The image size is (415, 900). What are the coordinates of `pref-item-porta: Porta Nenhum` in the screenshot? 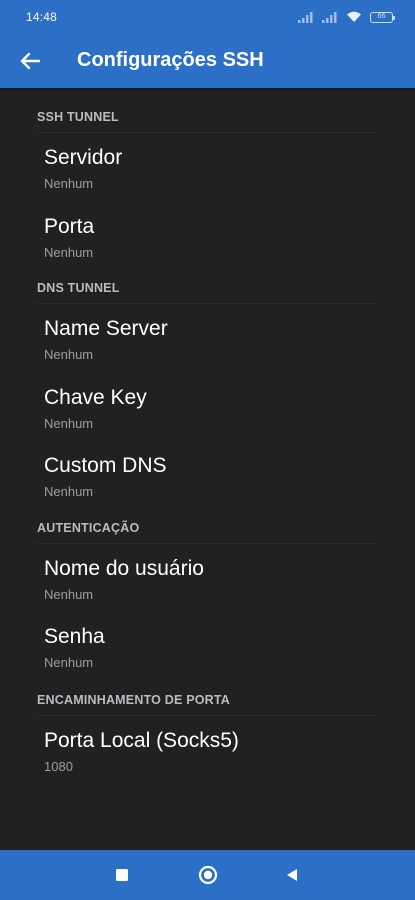 It's located at (207, 248).